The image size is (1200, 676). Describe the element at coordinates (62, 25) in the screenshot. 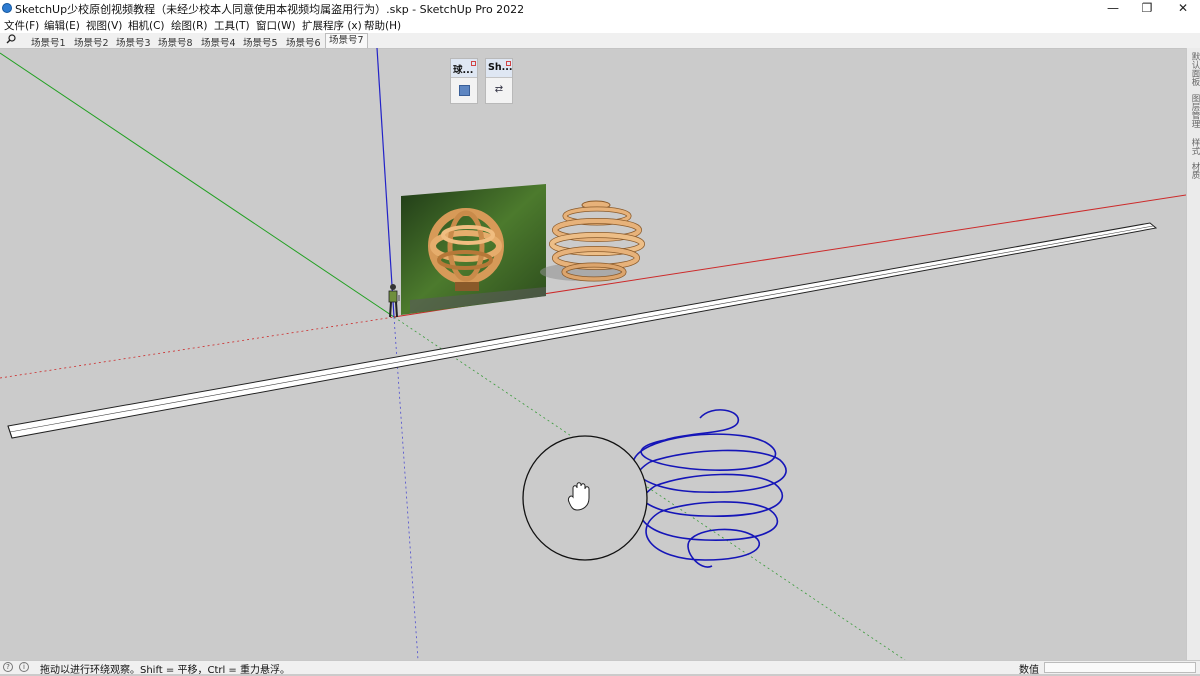

I see `menu-edit: 编辑(E)` at that location.